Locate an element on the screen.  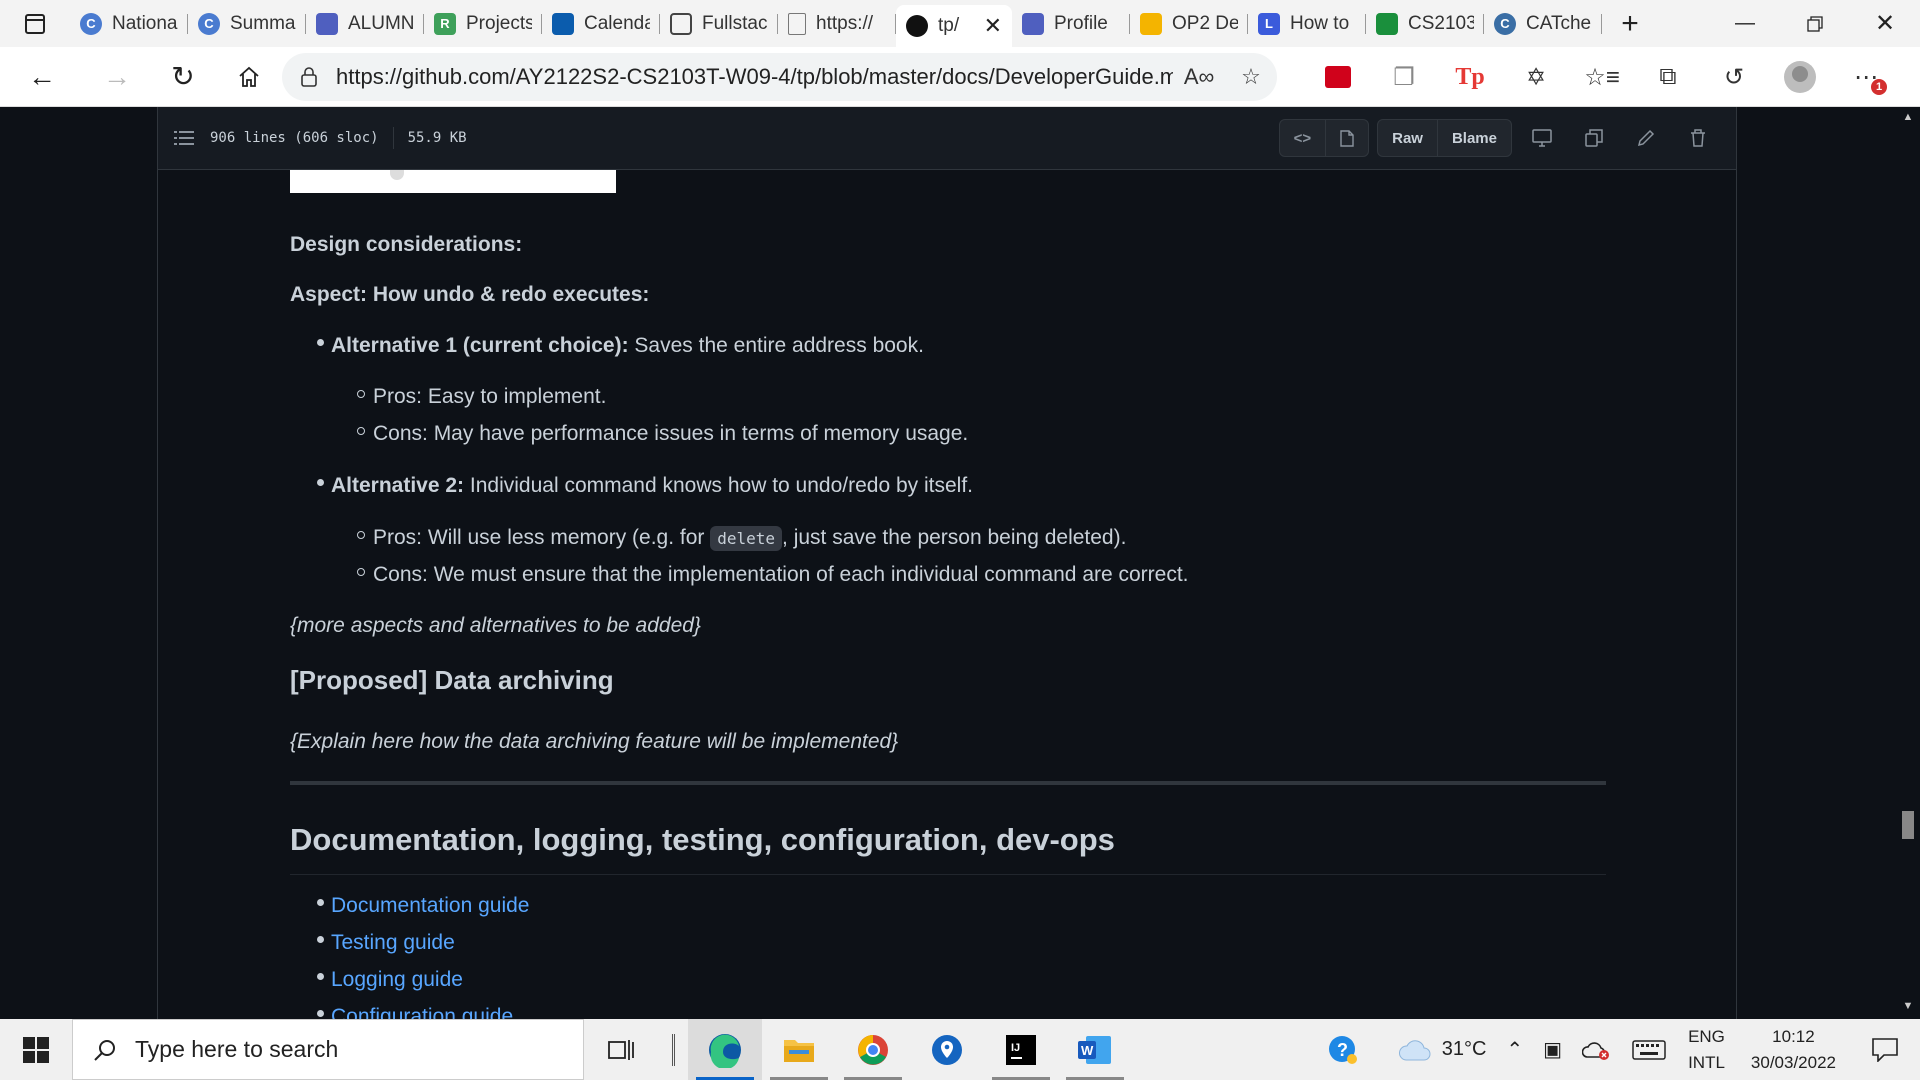
clock: 10:12 30/03/2022 is located at coordinates (1793, 1050).